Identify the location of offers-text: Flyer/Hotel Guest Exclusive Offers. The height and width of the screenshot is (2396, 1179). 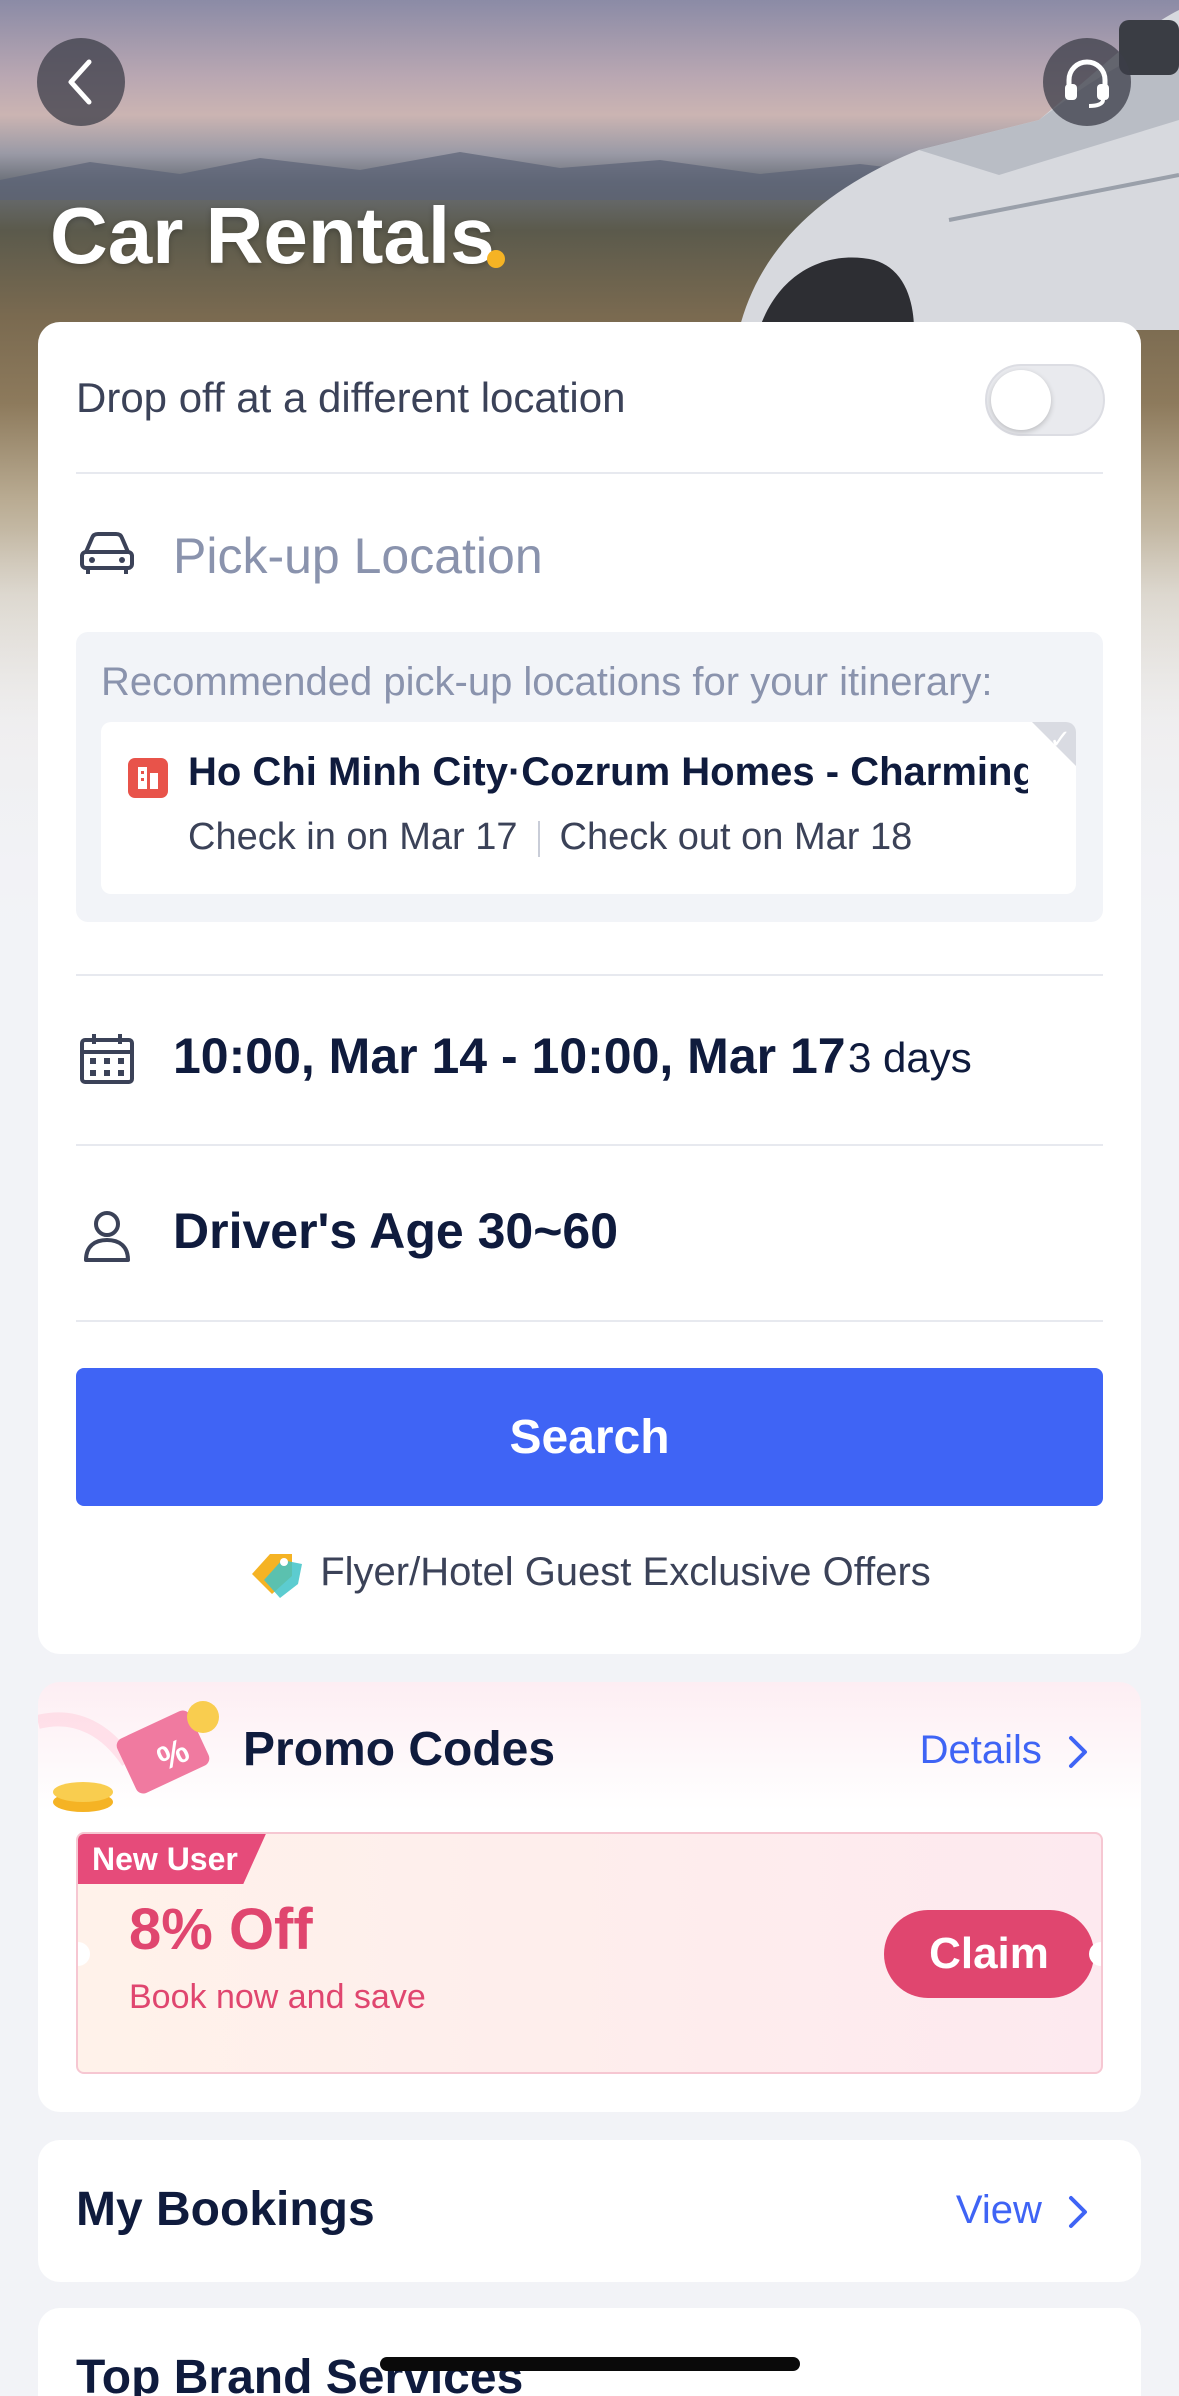
(625, 1572).